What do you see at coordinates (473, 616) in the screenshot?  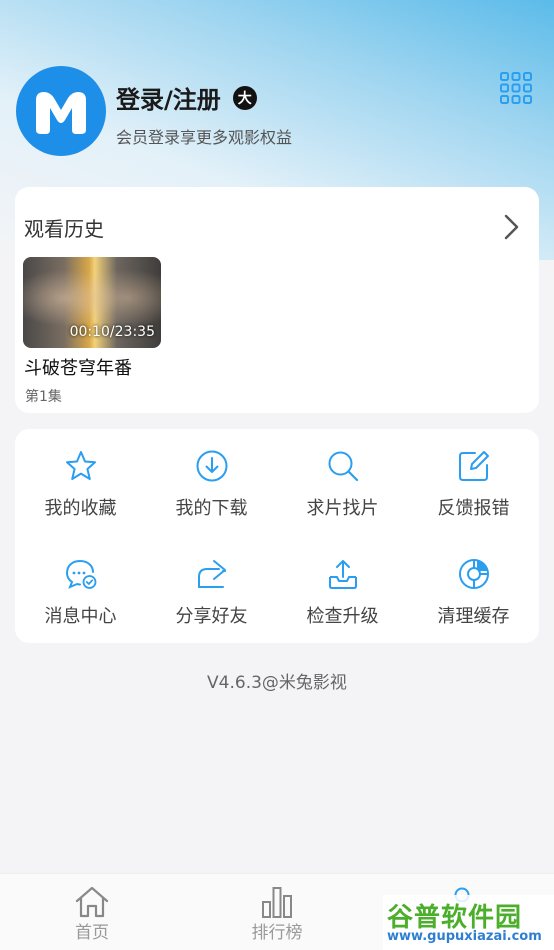 I see `menu-label: 清理缓存` at bounding box center [473, 616].